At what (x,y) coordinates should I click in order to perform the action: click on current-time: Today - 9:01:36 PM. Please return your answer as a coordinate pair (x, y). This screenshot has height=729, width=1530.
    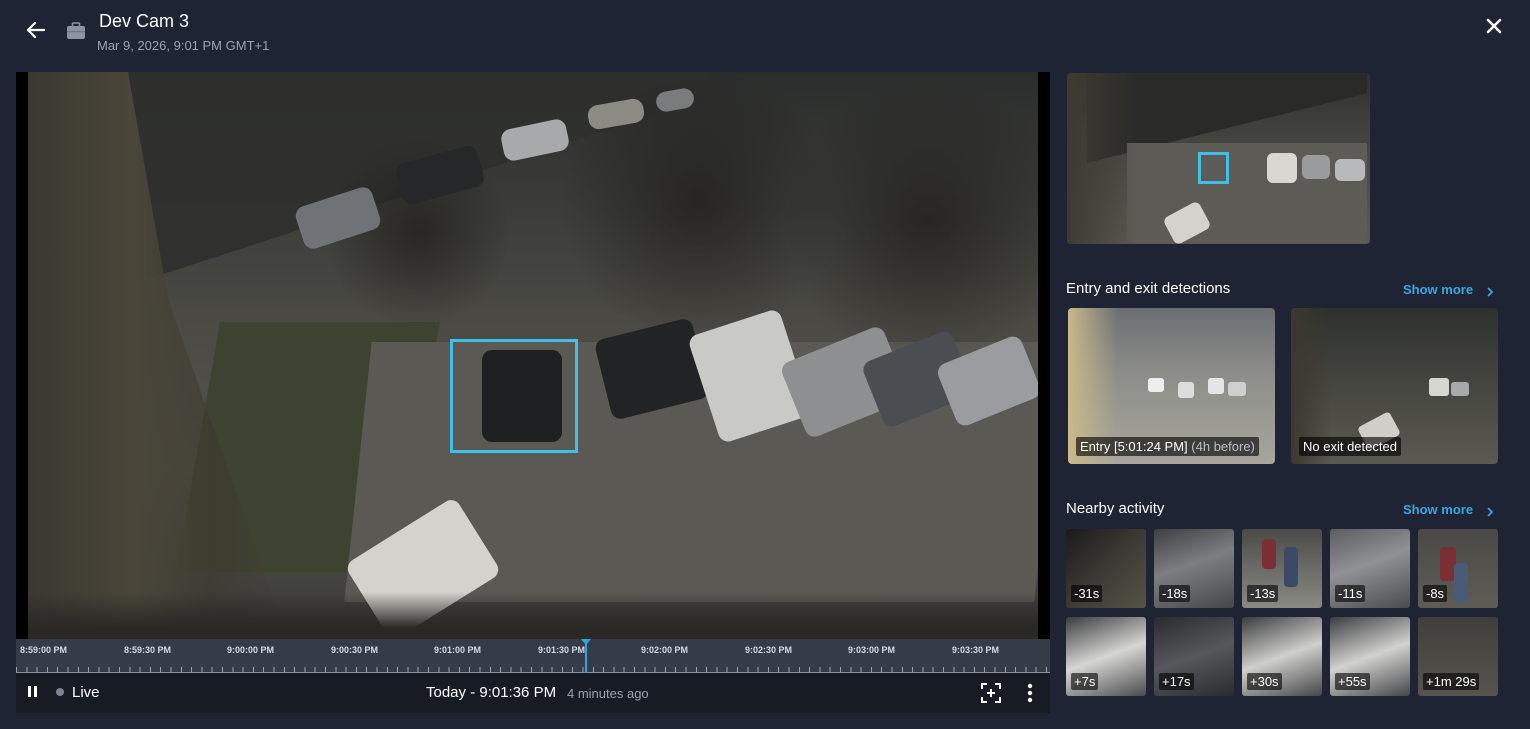
    Looking at the image, I should click on (491, 692).